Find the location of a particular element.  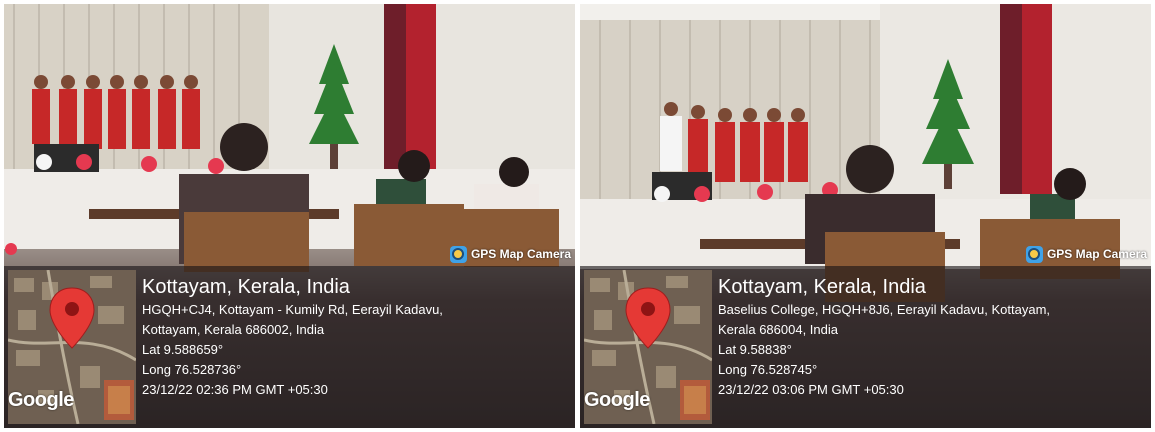

address-line-2: Kottayam, Kerala 686002, India is located at coordinates (233, 329).